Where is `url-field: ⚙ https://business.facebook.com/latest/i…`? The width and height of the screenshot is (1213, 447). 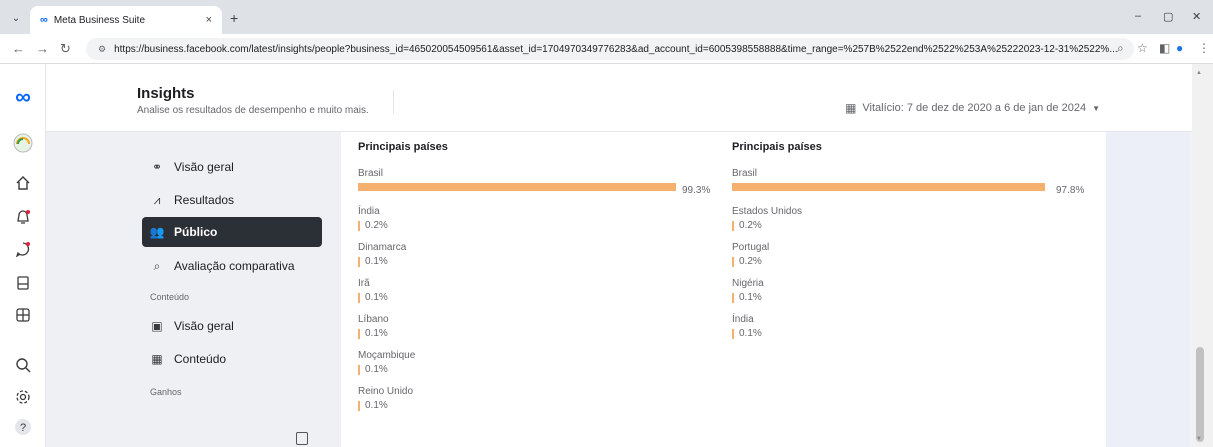 url-field: ⚙ https://business.facebook.com/latest/i… is located at coordinates (610, 49).